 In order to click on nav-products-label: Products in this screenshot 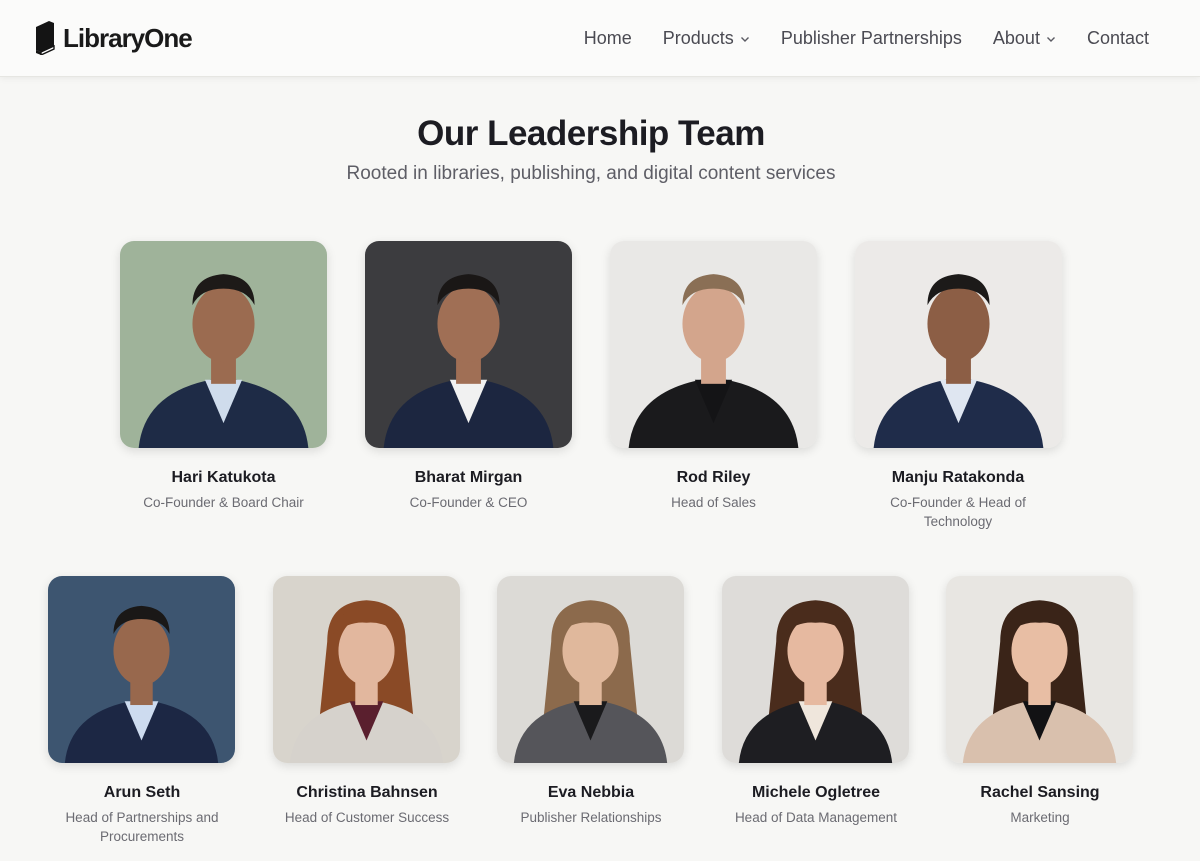, I will do `click(698, 38)`.